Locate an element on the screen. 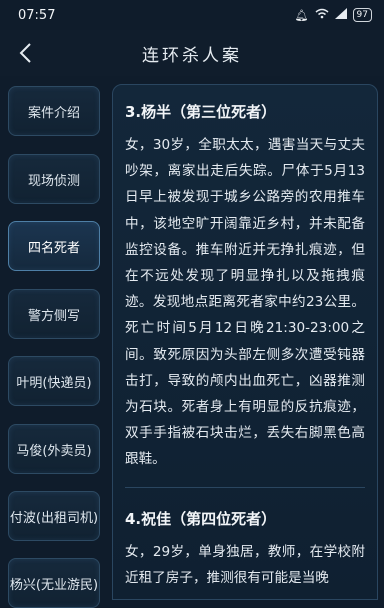 Image resolution: width=384 pixels, height=608 pixels. sidebar-item-label: 四名死者 is located at coordinates (53, 248).